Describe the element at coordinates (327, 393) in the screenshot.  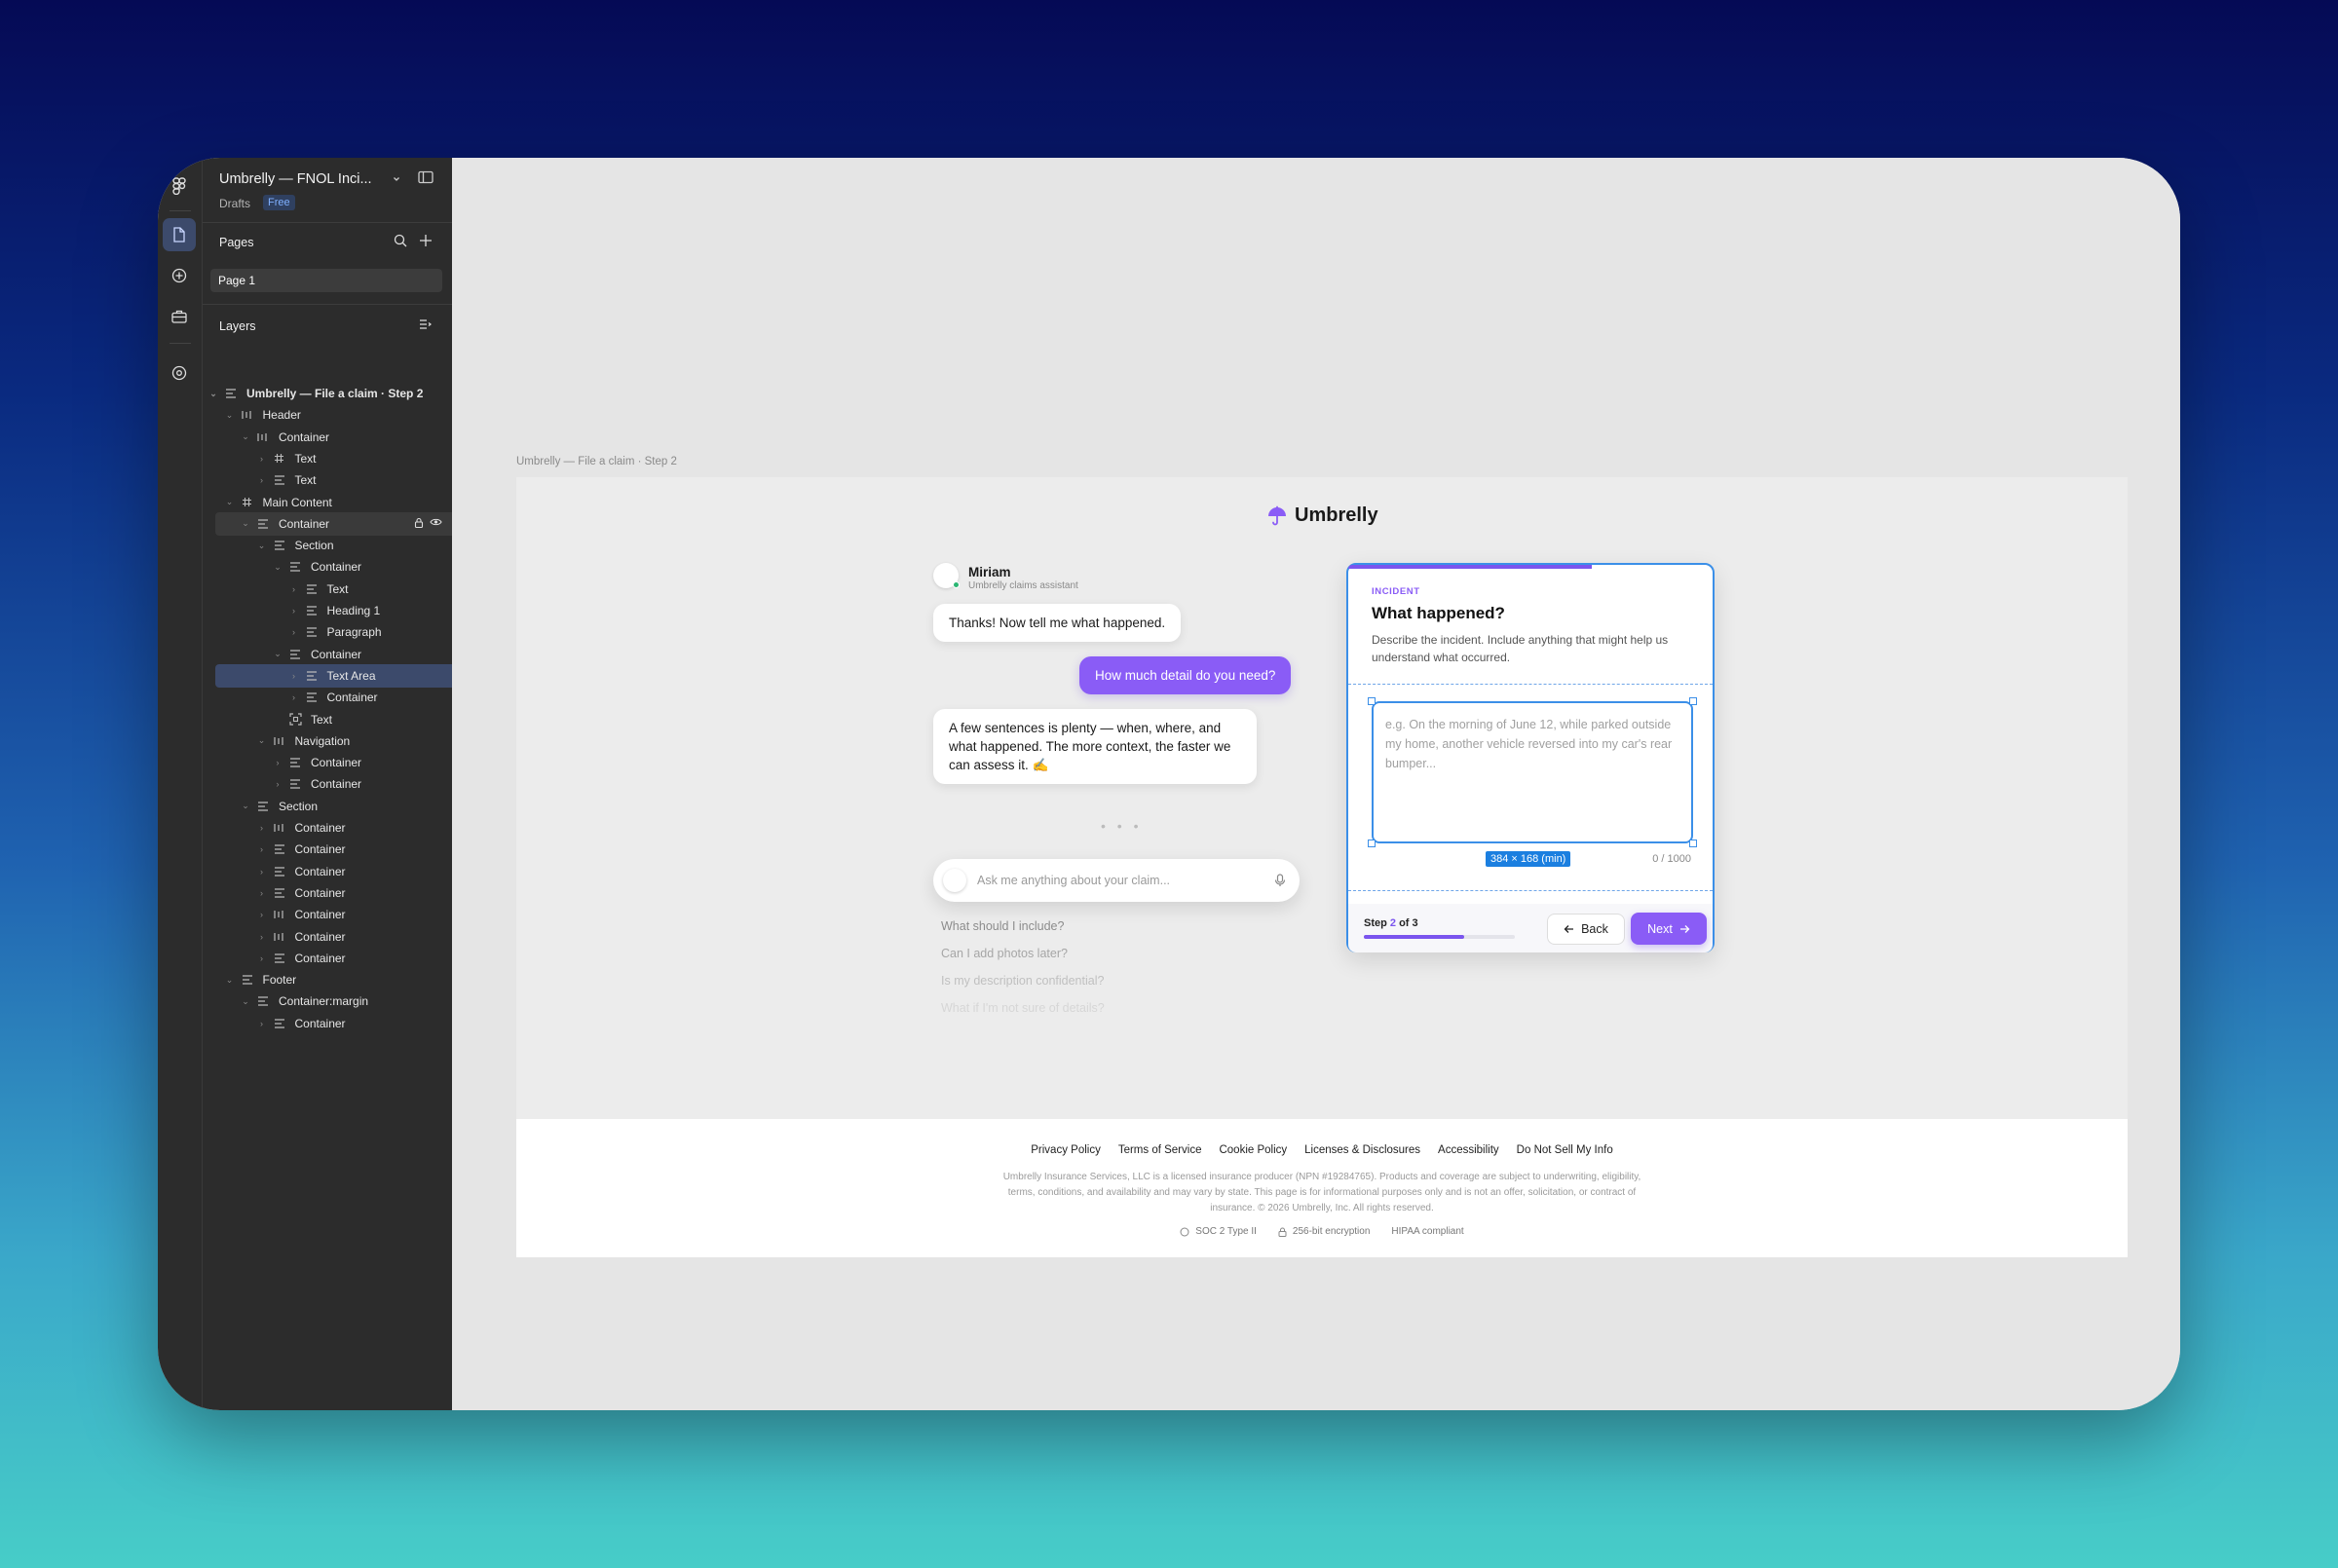
I see `layer-item: ⌄ Umbrelly — File a claim · Step 2` at that location.